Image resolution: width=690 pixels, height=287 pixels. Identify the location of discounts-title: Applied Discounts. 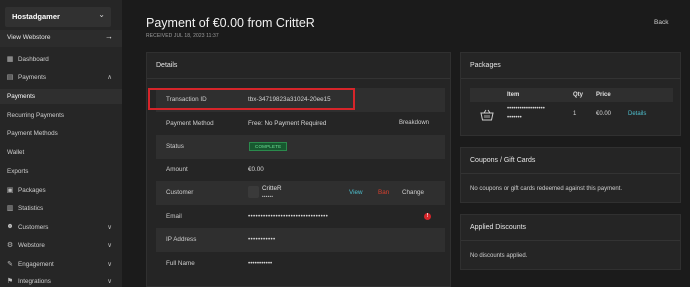
(498, 227).